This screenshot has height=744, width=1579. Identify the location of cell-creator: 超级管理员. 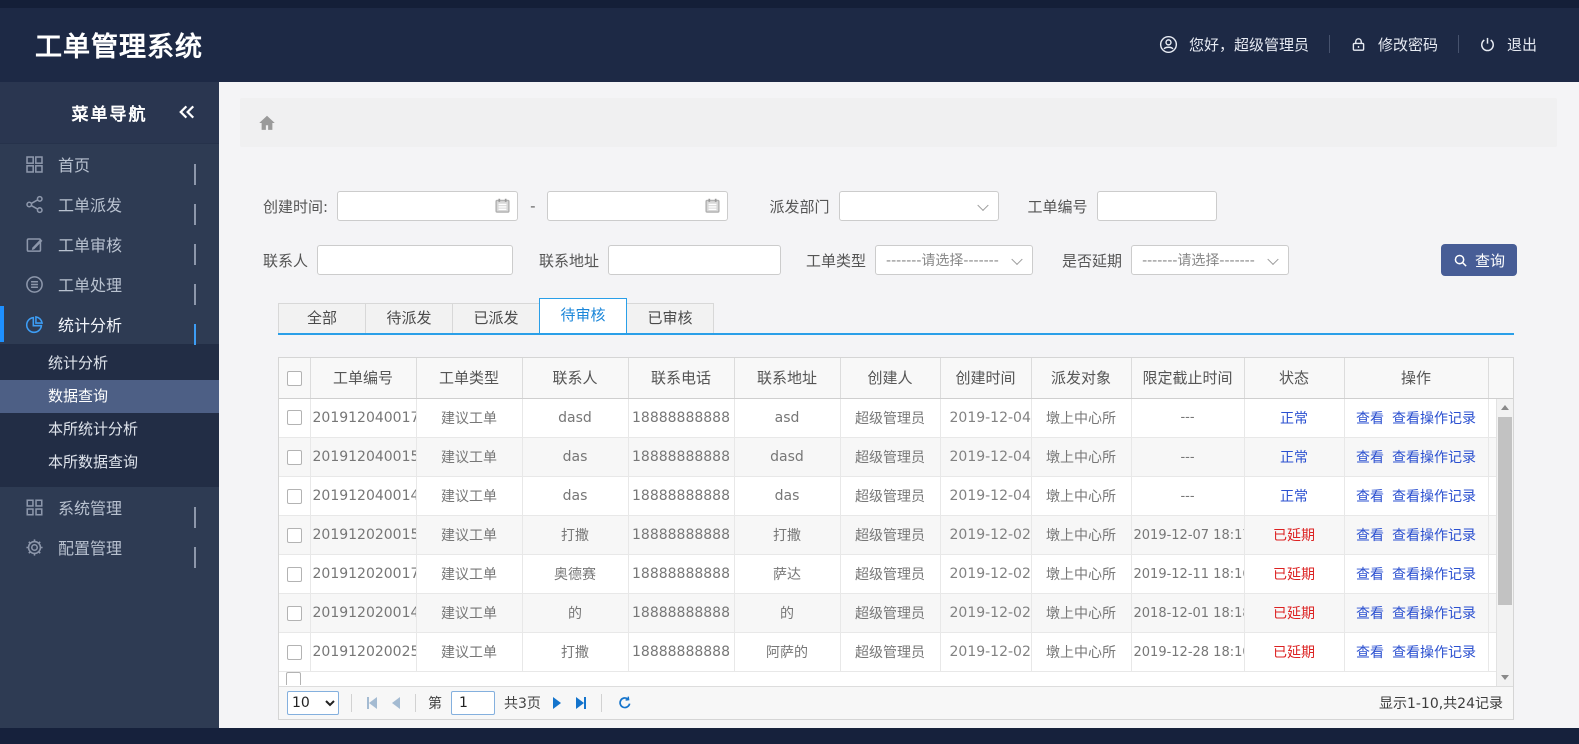
(890, 496).